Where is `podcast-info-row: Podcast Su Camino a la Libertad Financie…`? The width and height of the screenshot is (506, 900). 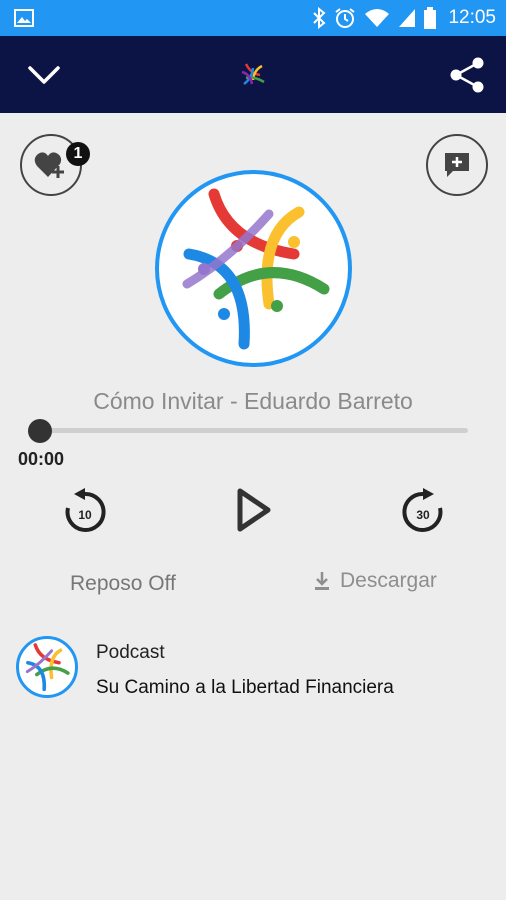 podcast-info-row: Podcast Su Camino a la Libertad Financie… is located at coordinates (256, 667).